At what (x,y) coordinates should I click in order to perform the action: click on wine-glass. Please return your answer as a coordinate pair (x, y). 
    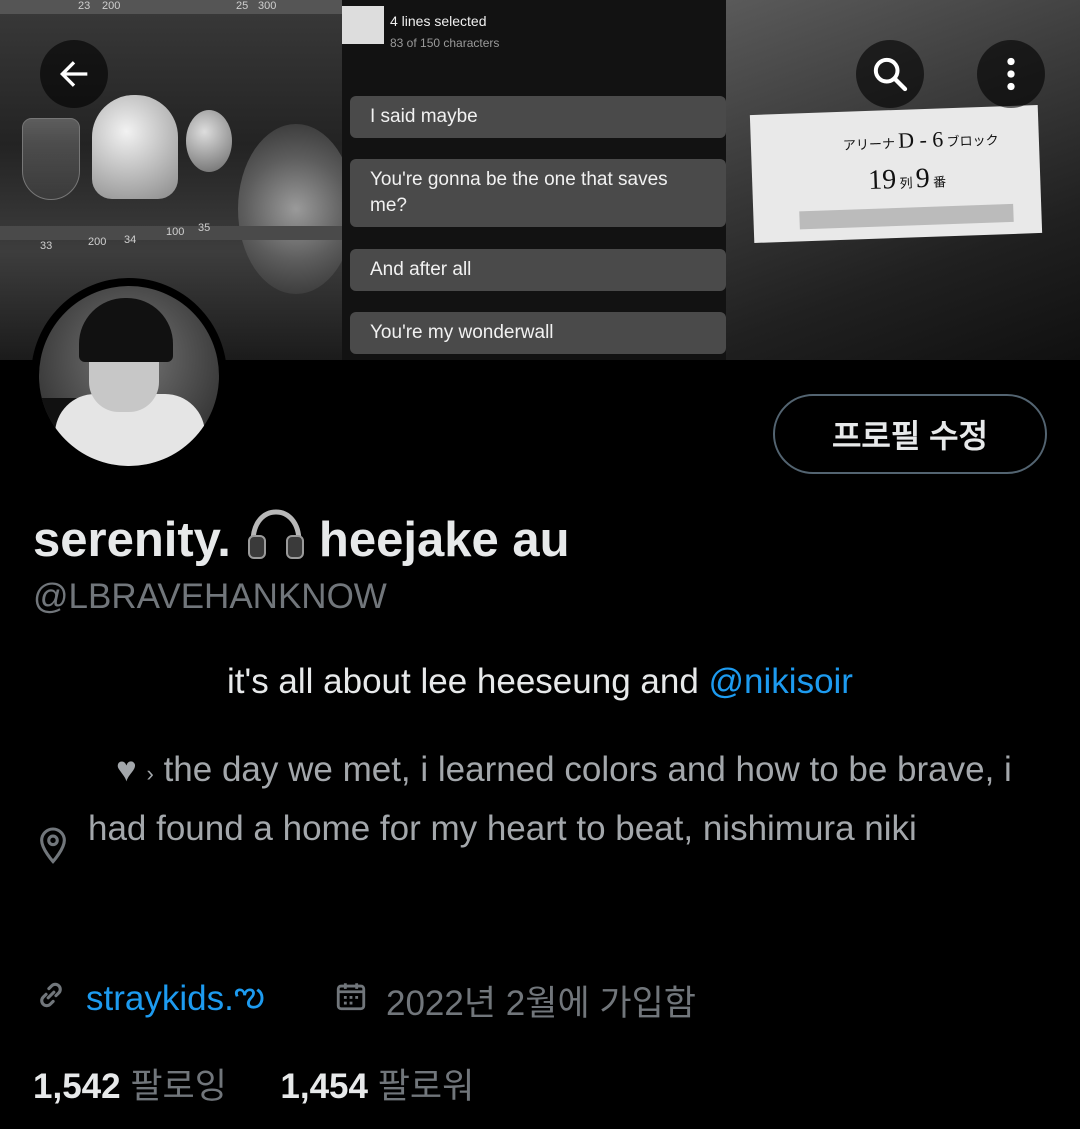
    Looking at the image, I should click on (51, 159).